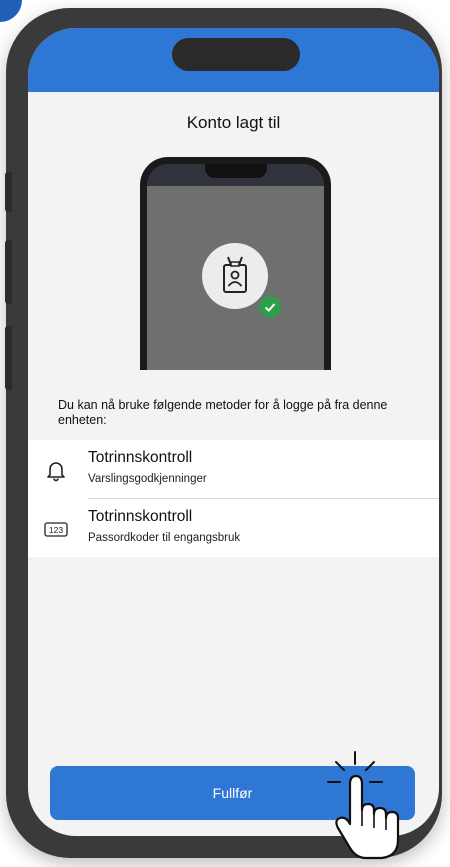 The image size is (450, 867). What do you see at coordinates (236, 54) in the screenshot?
I see `dynamic-island` at bounding box center [236, 54].